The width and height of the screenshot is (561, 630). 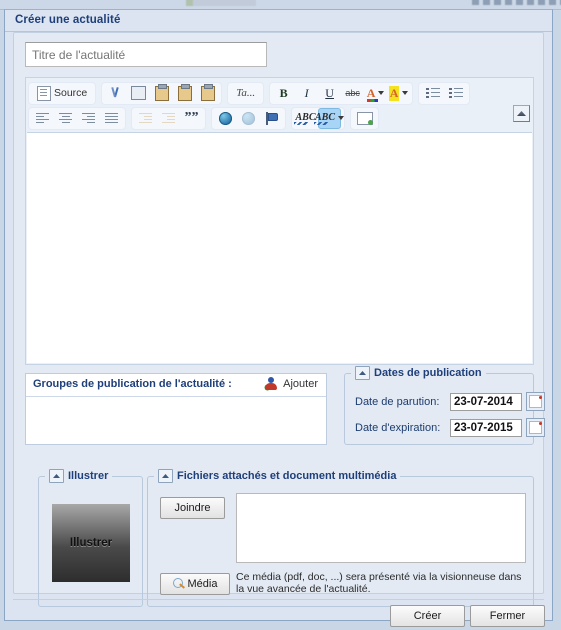 I want to click on editor-toolbar: Source Ta... B I U abc A A ”” ABC ABC, so click(x=279, y=105).